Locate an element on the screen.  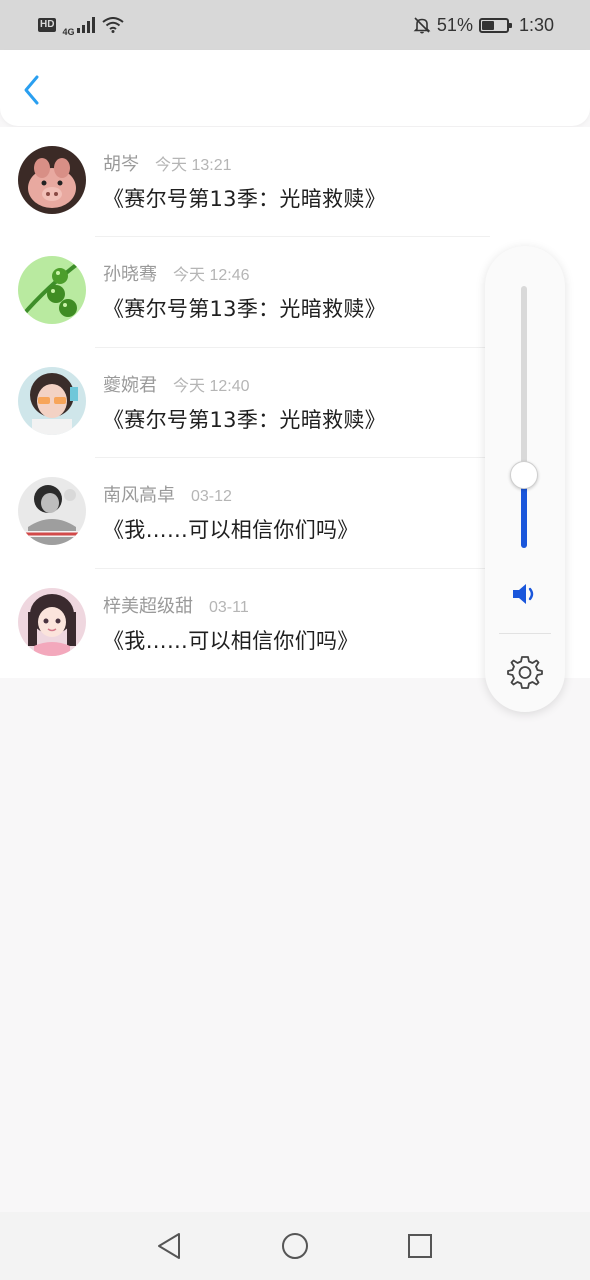
nav-home-button is located at coordinates (295, 1246).